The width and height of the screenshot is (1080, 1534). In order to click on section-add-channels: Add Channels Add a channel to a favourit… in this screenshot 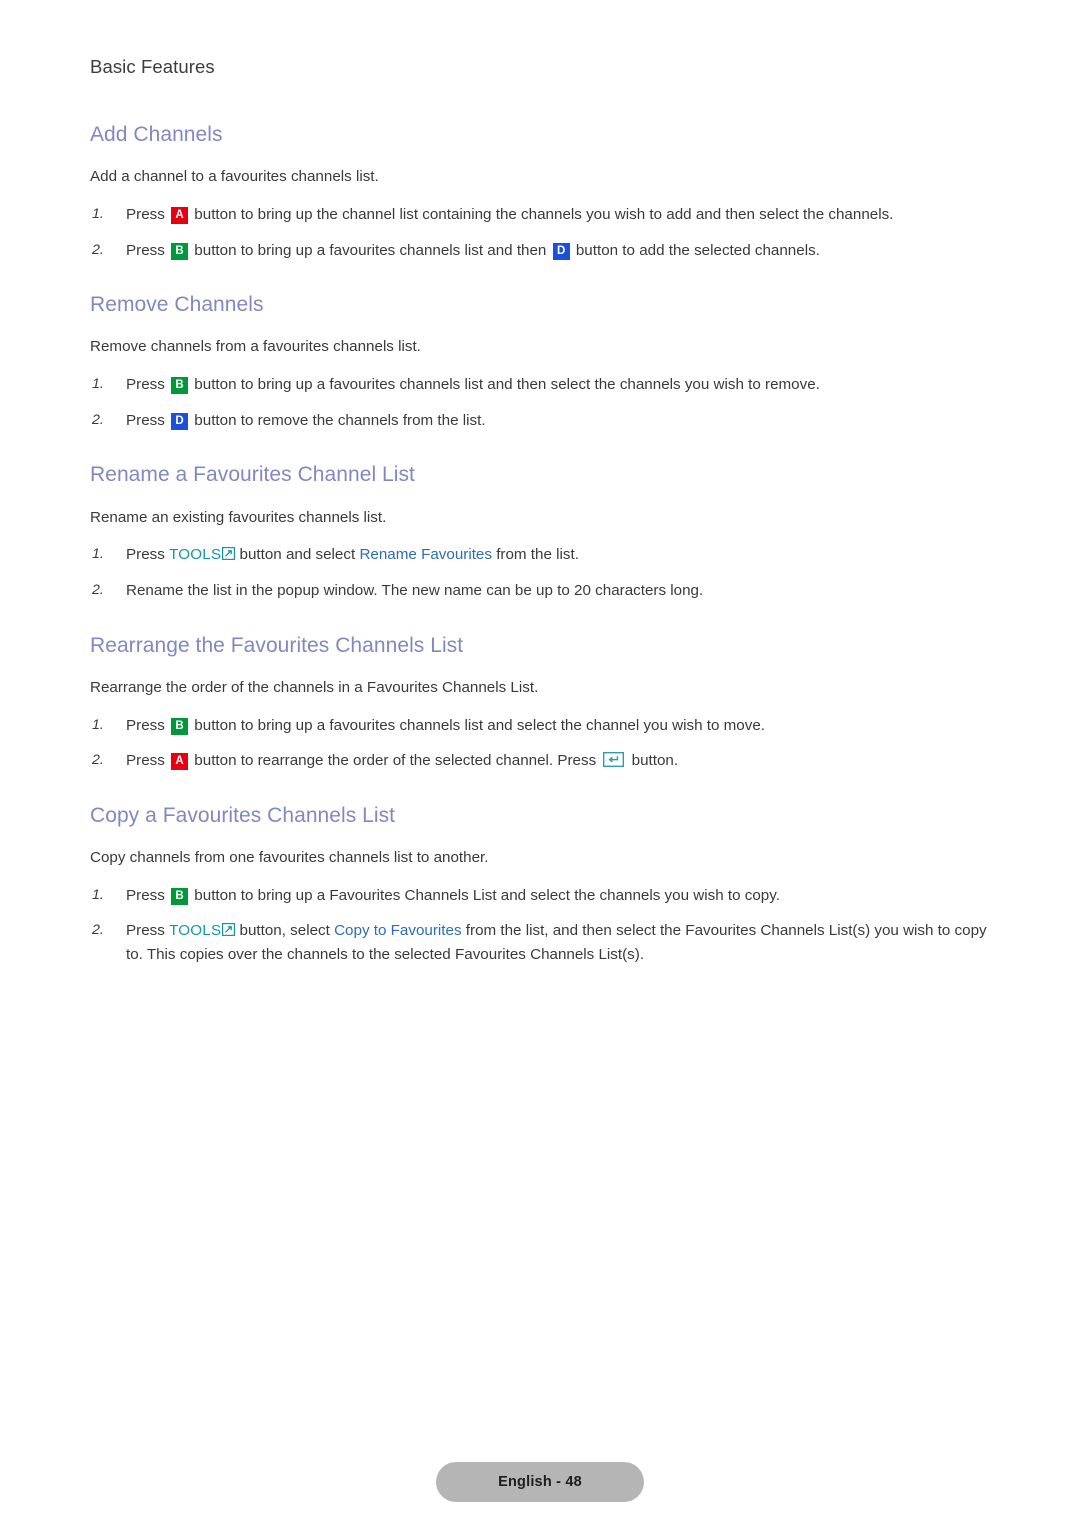, I will do `click(540, 192)`.